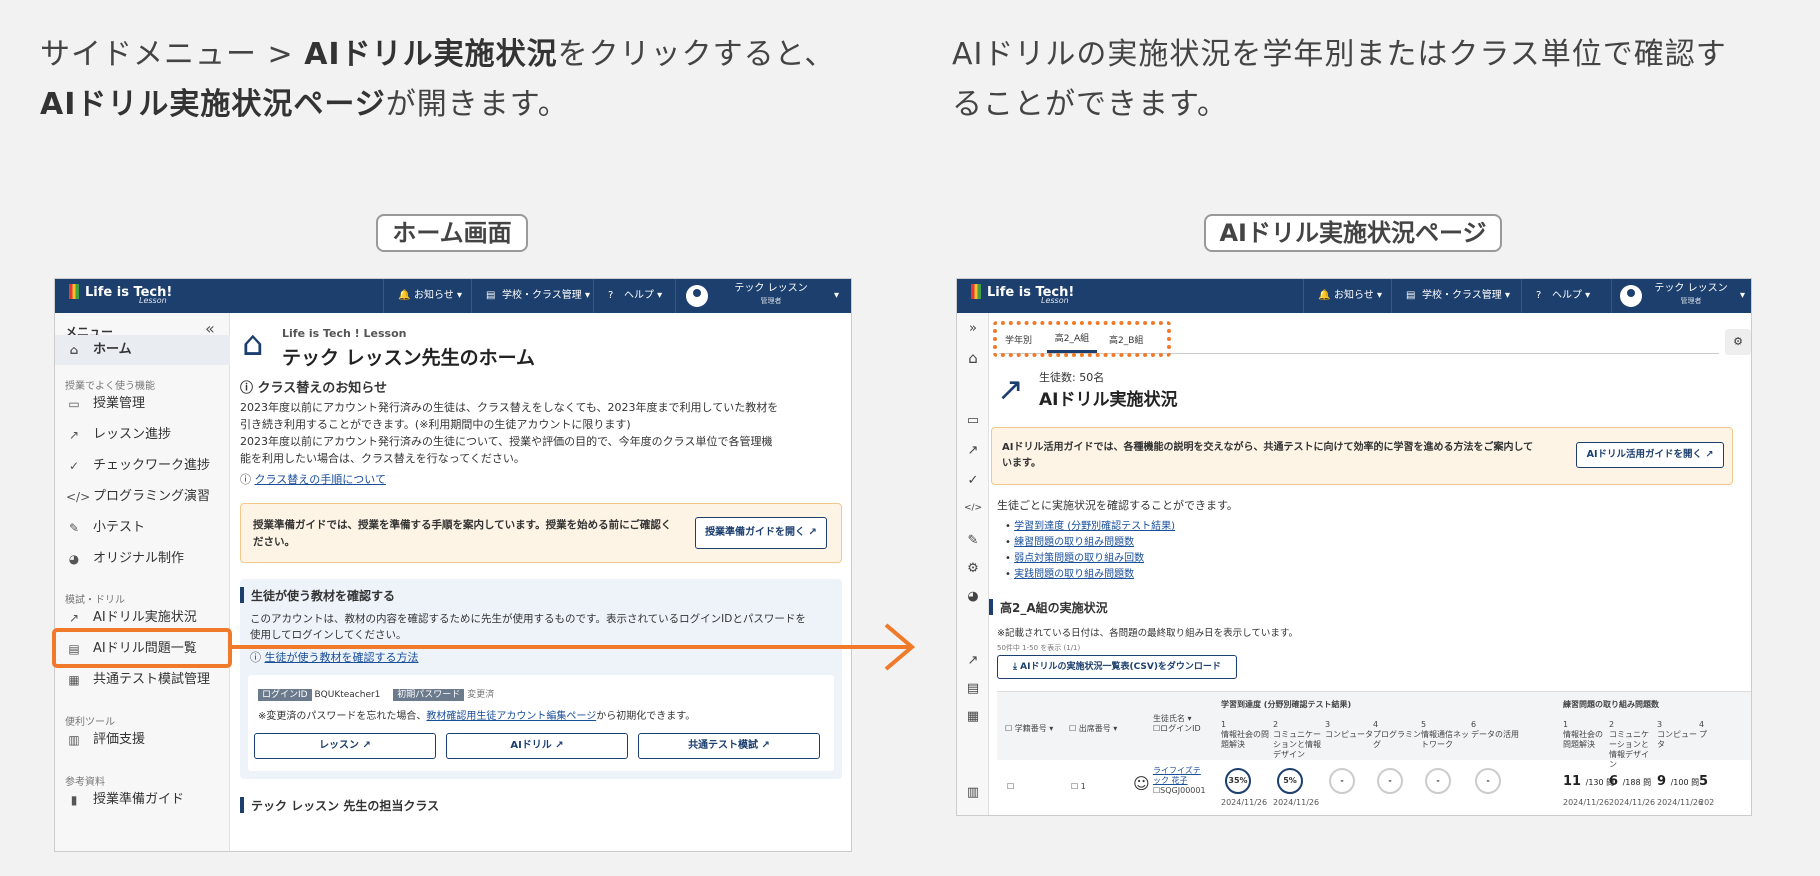  Describe the element at coordinates (247, 479) in the screenshot. I see `help-icon: ⓘ` at that location.